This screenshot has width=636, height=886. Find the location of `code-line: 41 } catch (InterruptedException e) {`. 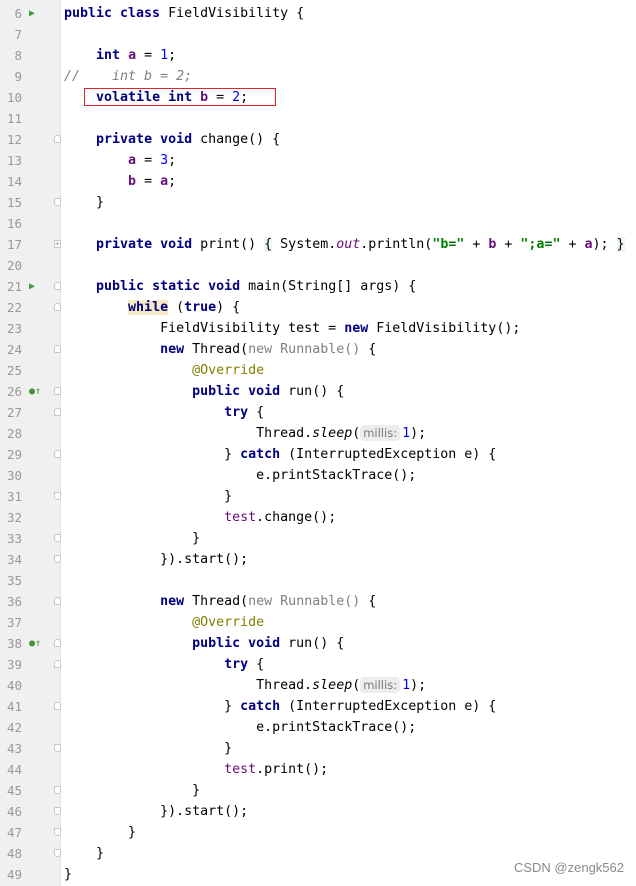

code-line: 41 } catch (InterruptedException e) { is located at coordinates (318, 706).